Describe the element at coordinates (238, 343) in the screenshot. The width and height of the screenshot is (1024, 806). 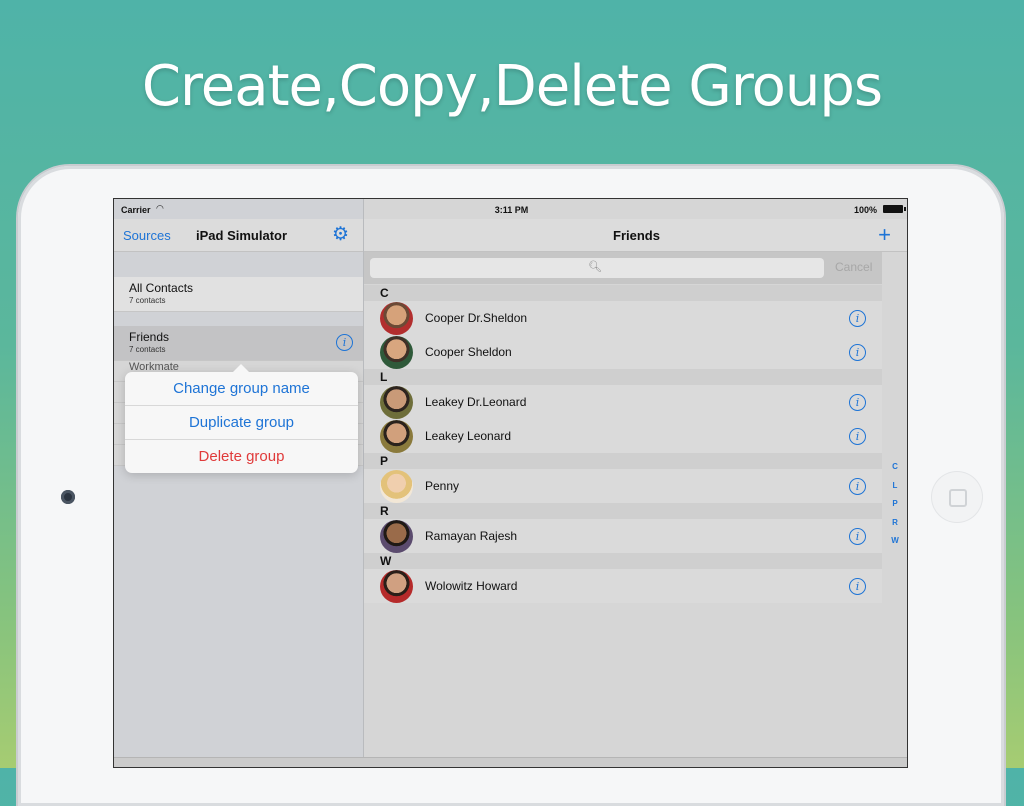
I see `group-row-friends: Friends 7 contacts i` at that location.